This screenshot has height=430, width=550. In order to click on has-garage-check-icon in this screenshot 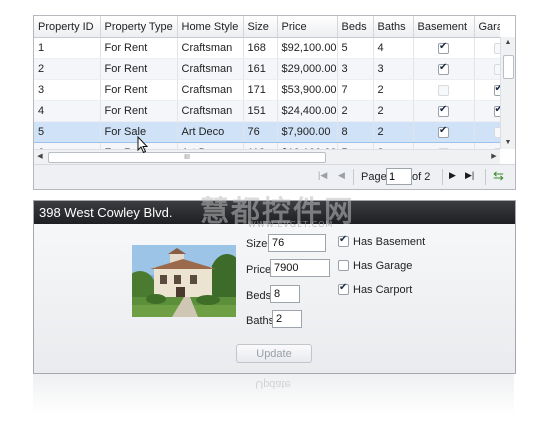, I will do `click(343, 265)`.